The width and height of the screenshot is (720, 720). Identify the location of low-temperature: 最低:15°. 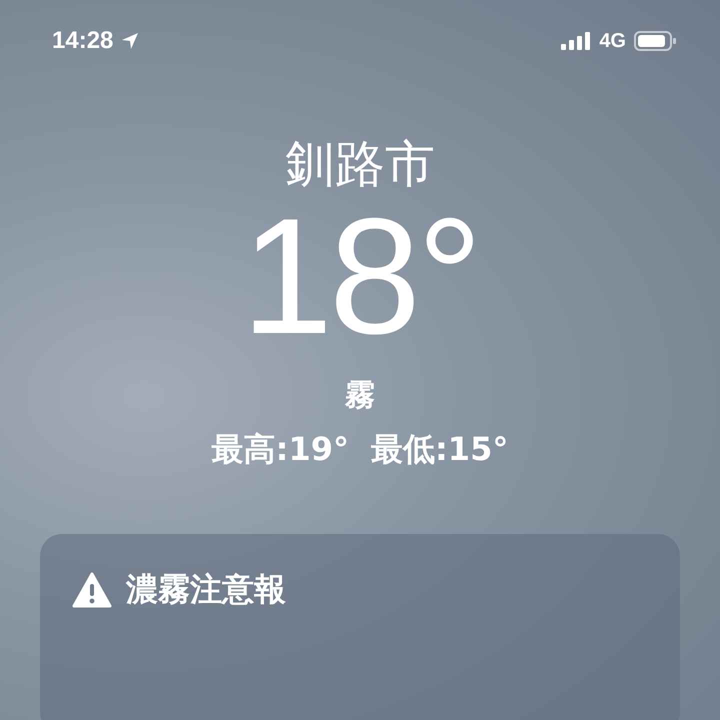
(439, 449).